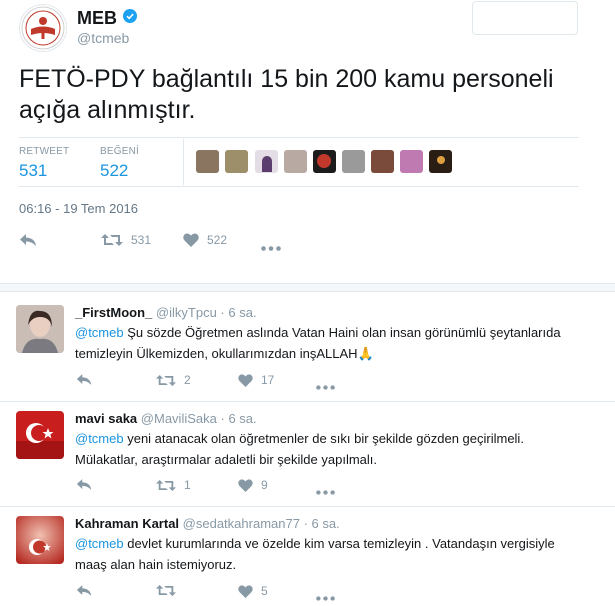  Describe the element at coordinates (179, 418) in the screenshot. I see `reply-author-handle: @MaviliSaka` at that location.